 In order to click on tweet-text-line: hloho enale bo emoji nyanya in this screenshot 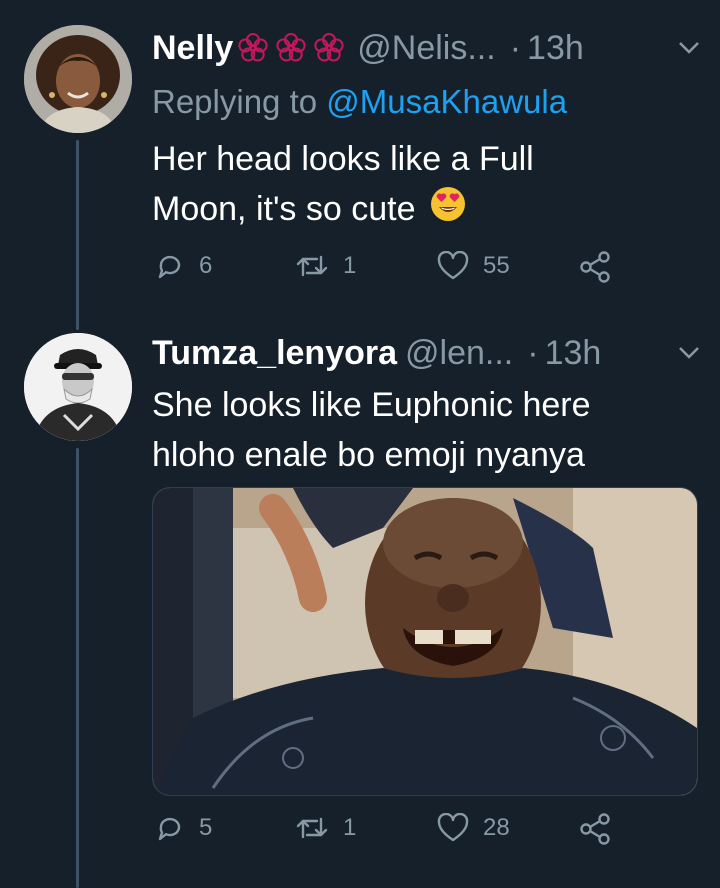, I will do `click(368, 455)`.